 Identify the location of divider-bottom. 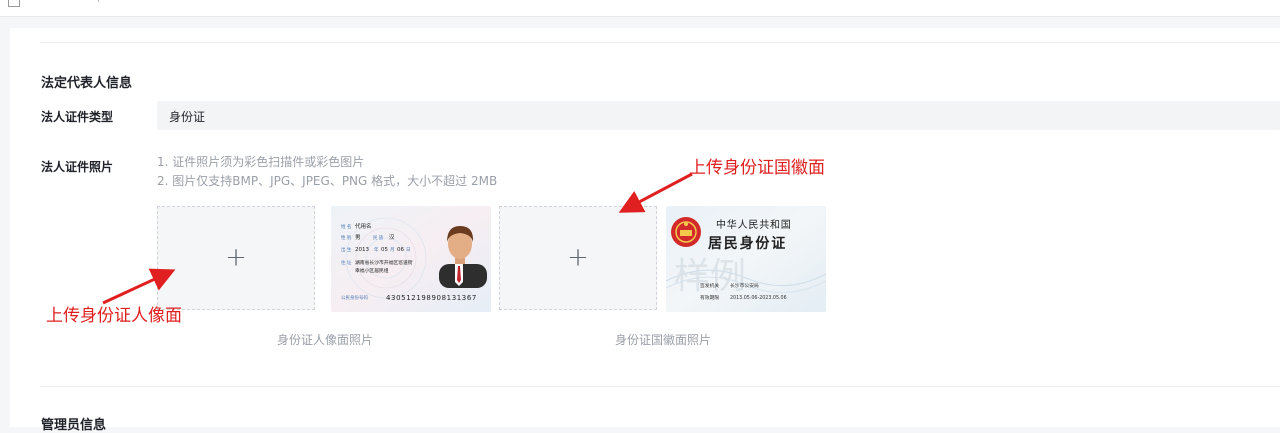
(660, 386).